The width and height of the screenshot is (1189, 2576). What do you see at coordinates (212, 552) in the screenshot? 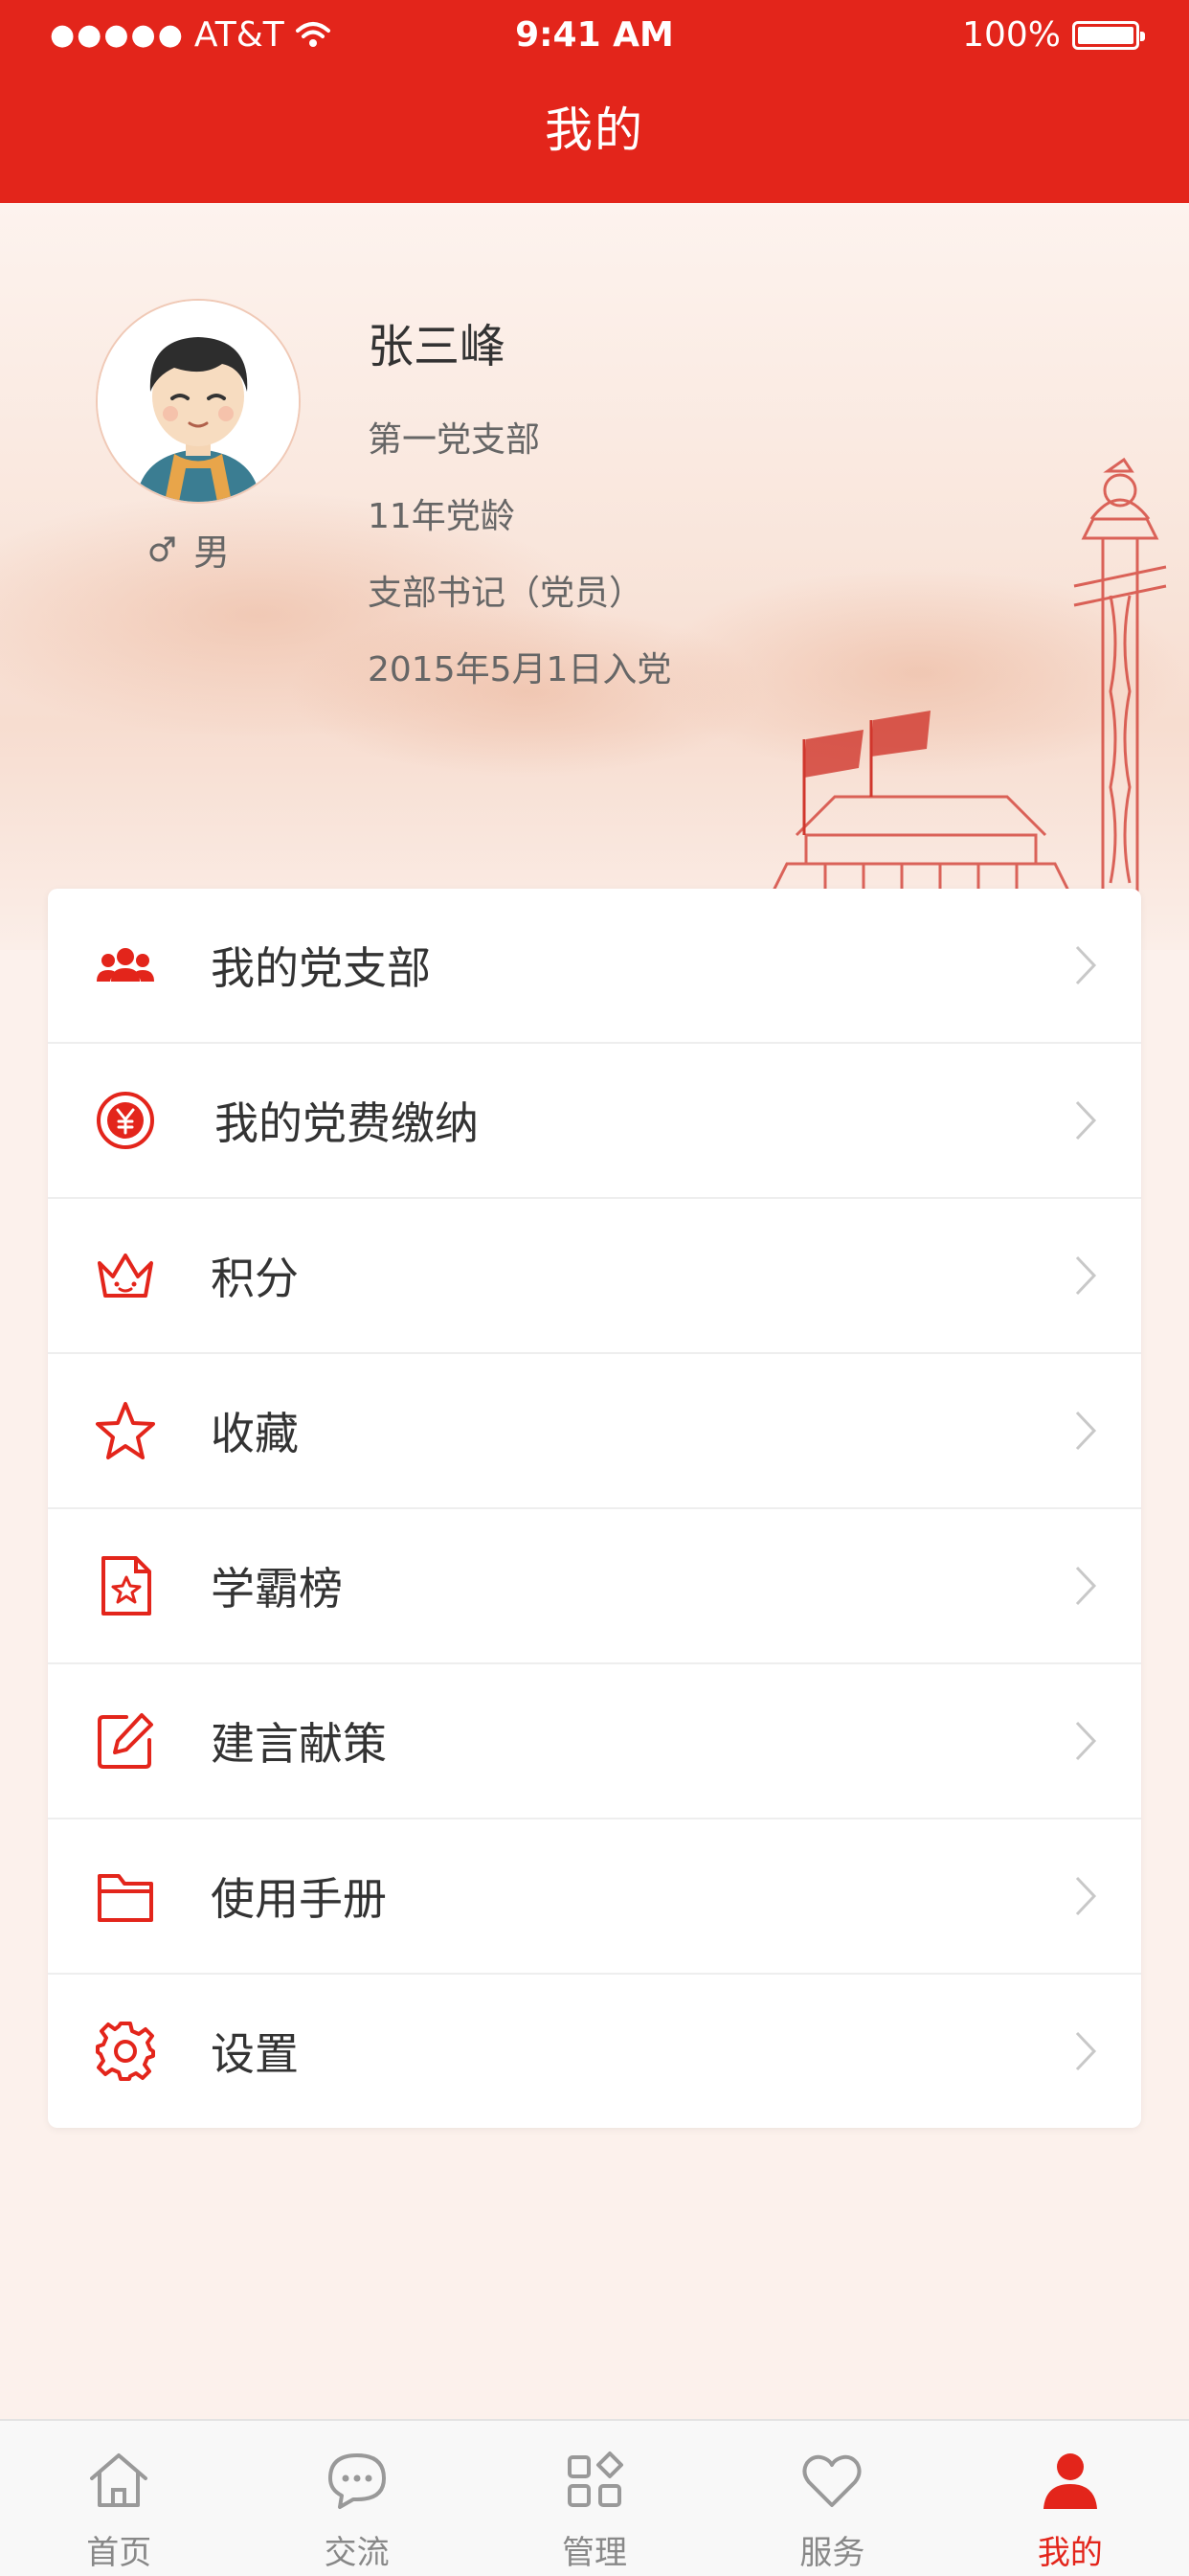
I see `gender-label: 男` at bounding box center [212, 552].